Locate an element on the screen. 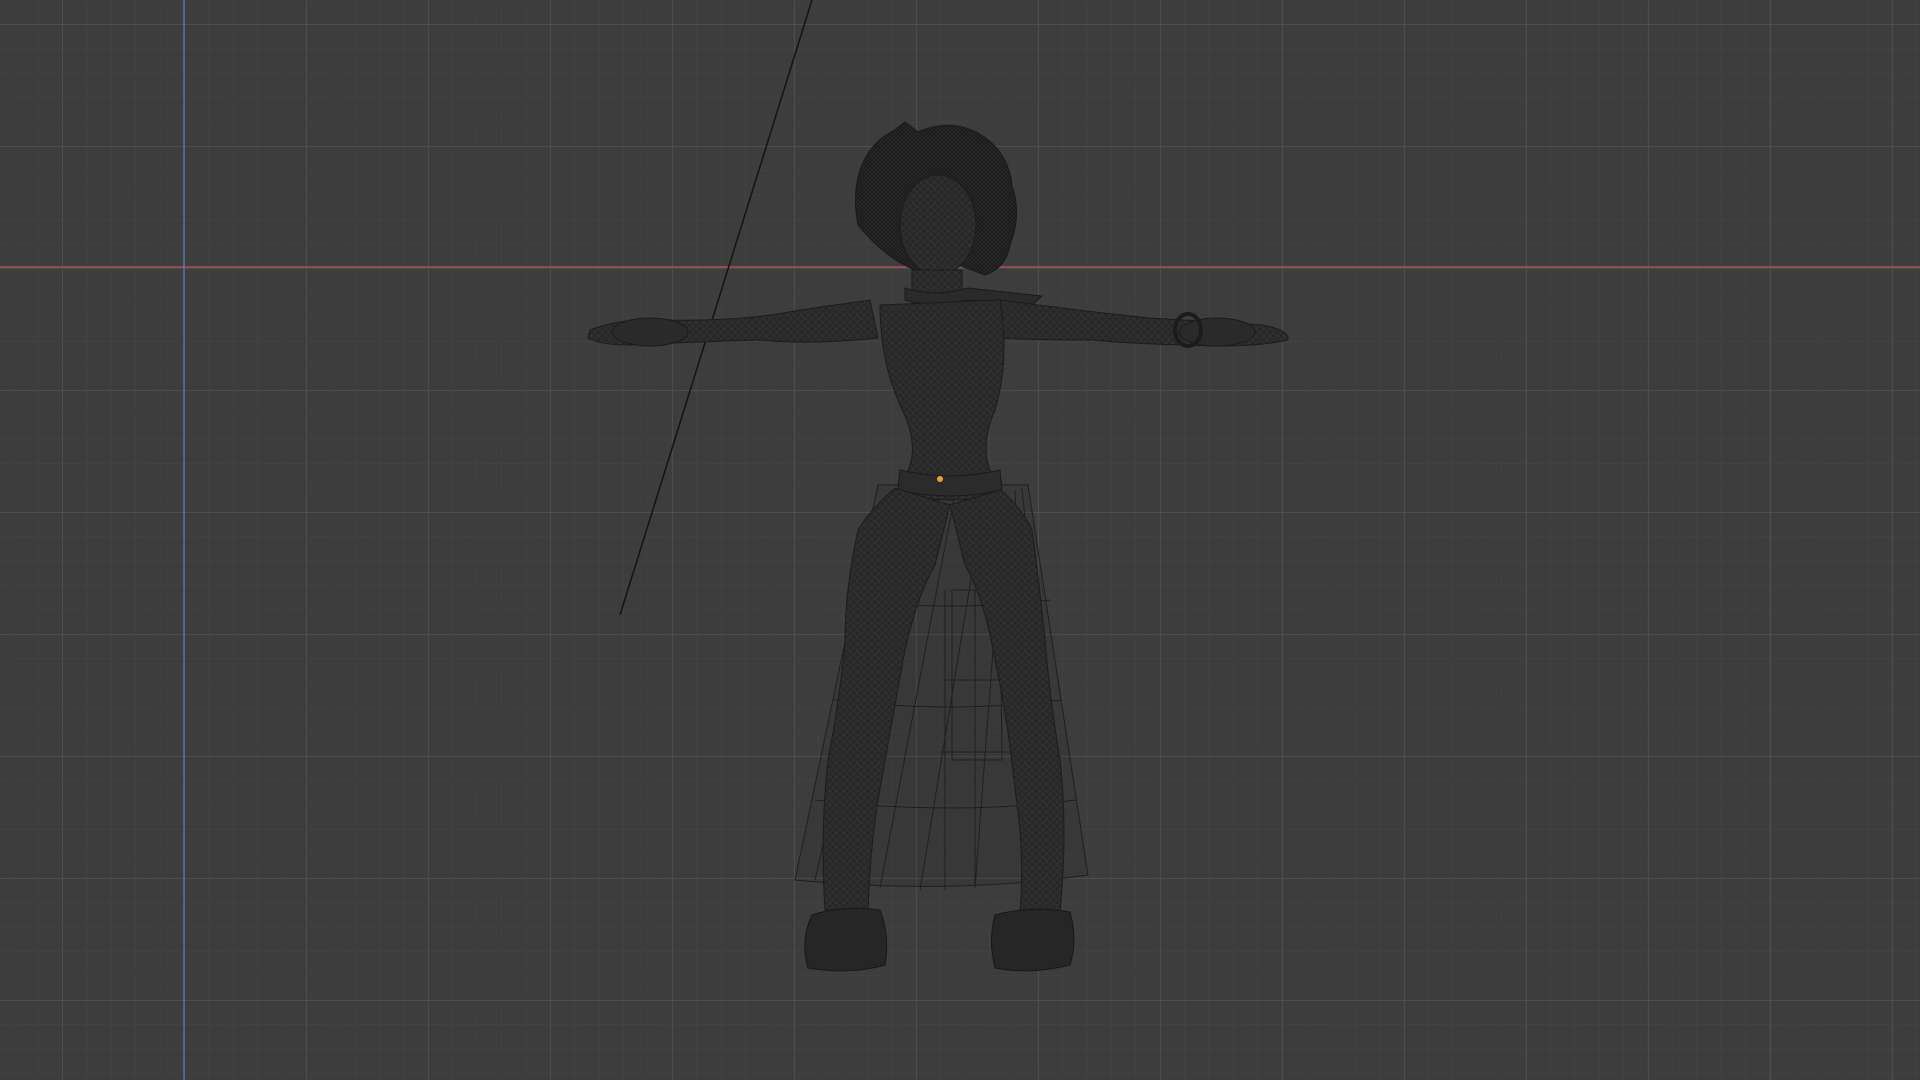  left-hand is located at coordinates (650, 332).